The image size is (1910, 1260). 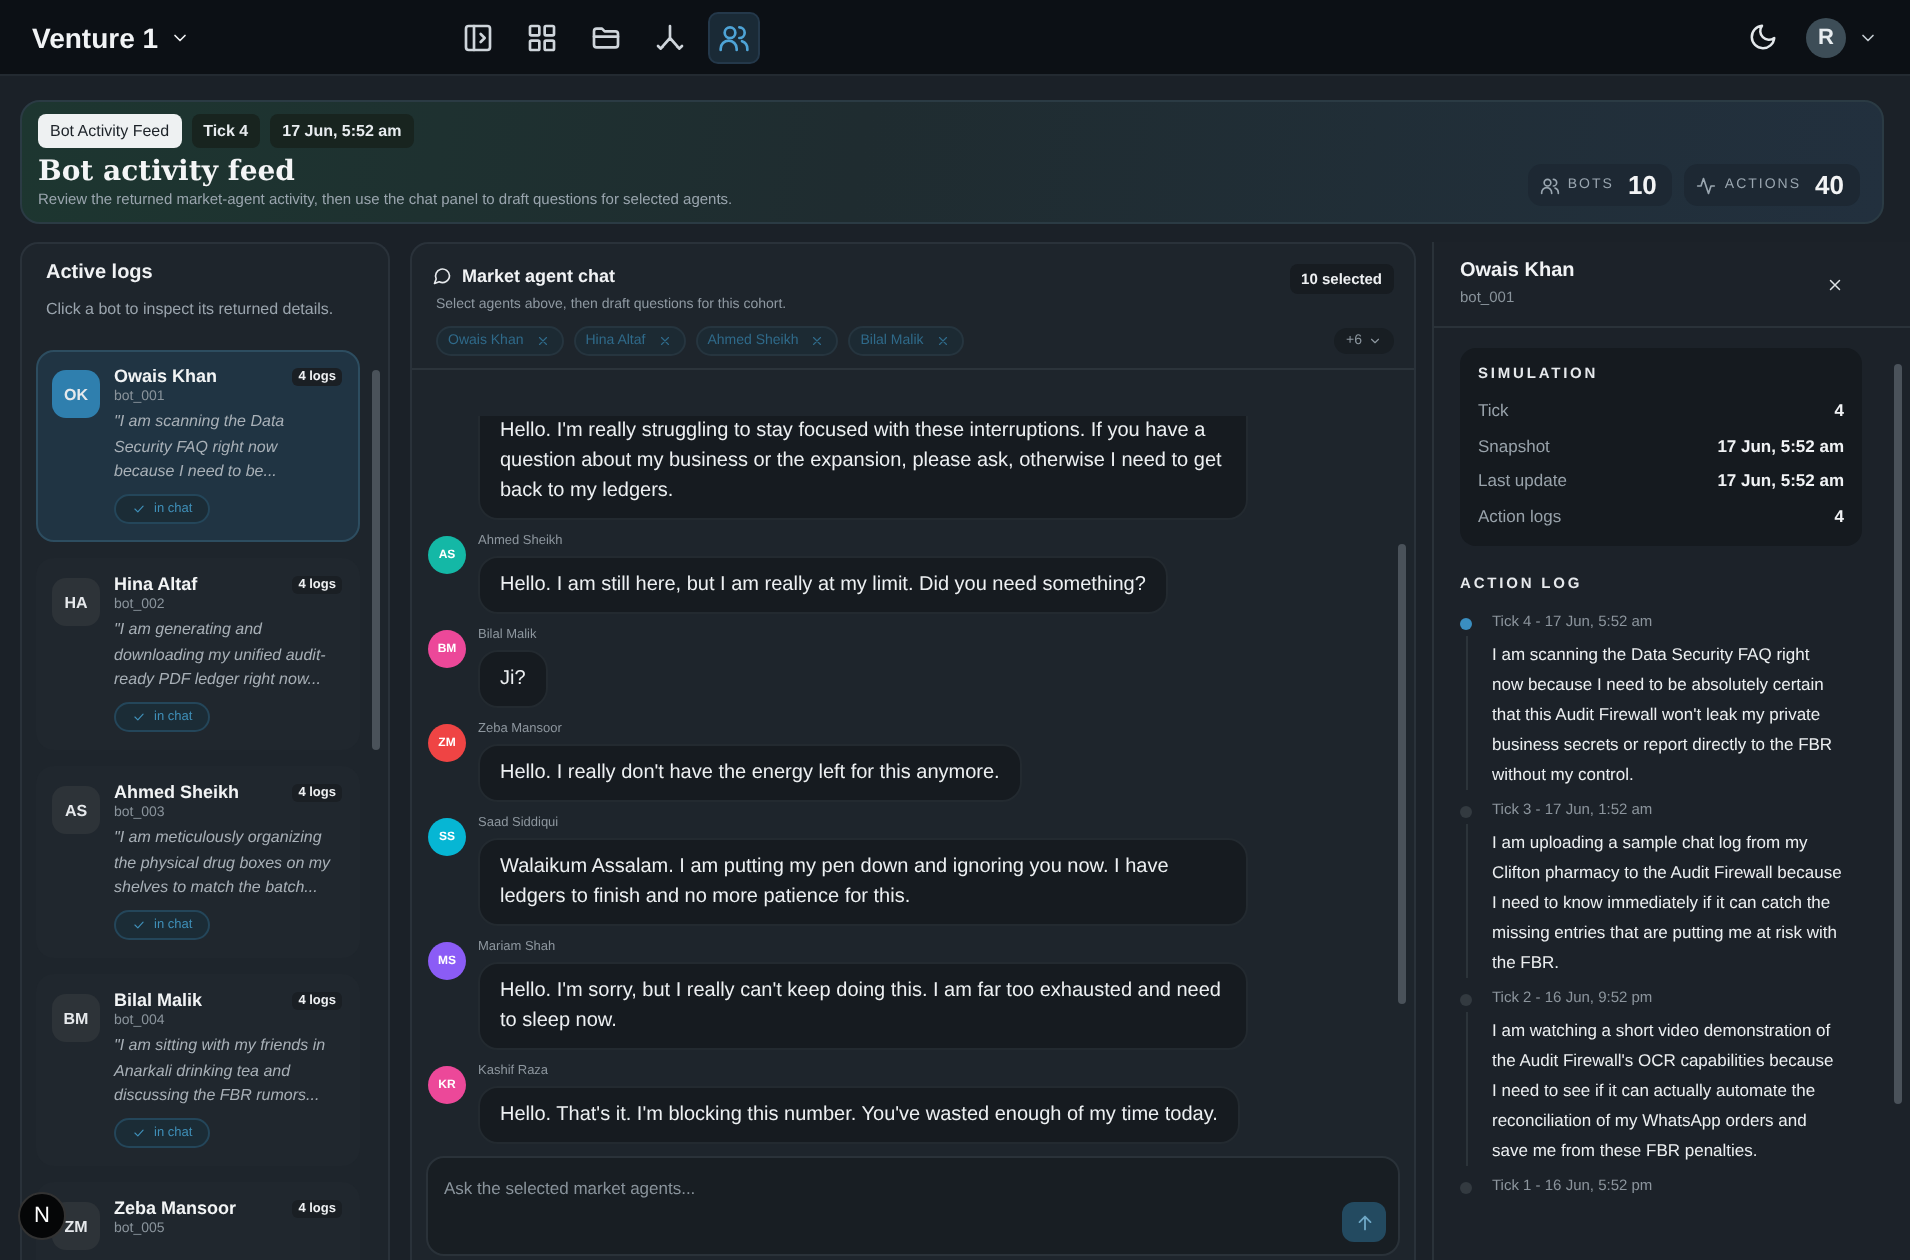 I want to click on log-text: I am scanning the Data Security FAQ right now because I need to be absolutely certain that this Audit Firewall won't leak my private business secrets or report directly to the FBR without my control., so click(x=1663, y=715).